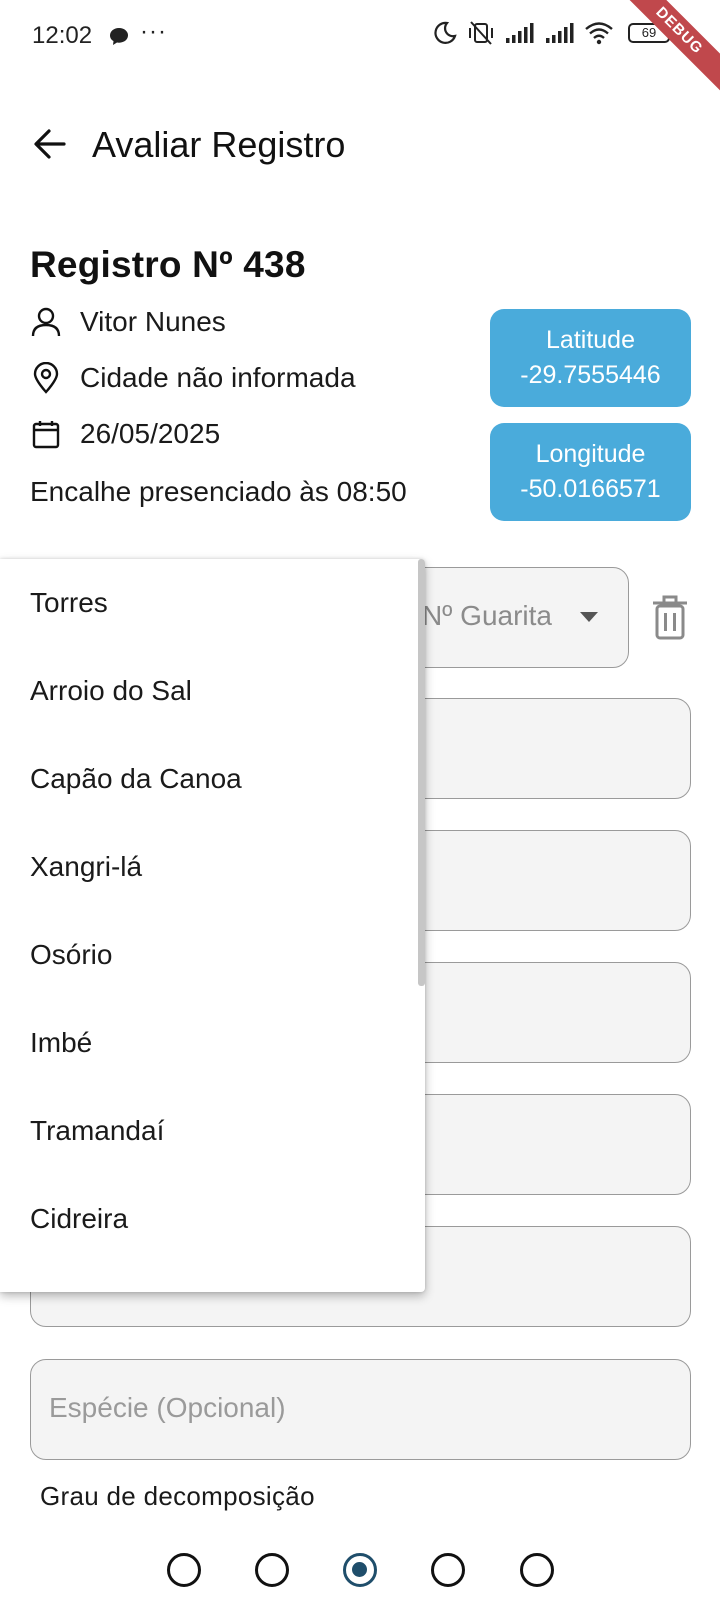 The image size is (720, 1600). I want to click on debug-banner: DEBUG, so click(664, 50).